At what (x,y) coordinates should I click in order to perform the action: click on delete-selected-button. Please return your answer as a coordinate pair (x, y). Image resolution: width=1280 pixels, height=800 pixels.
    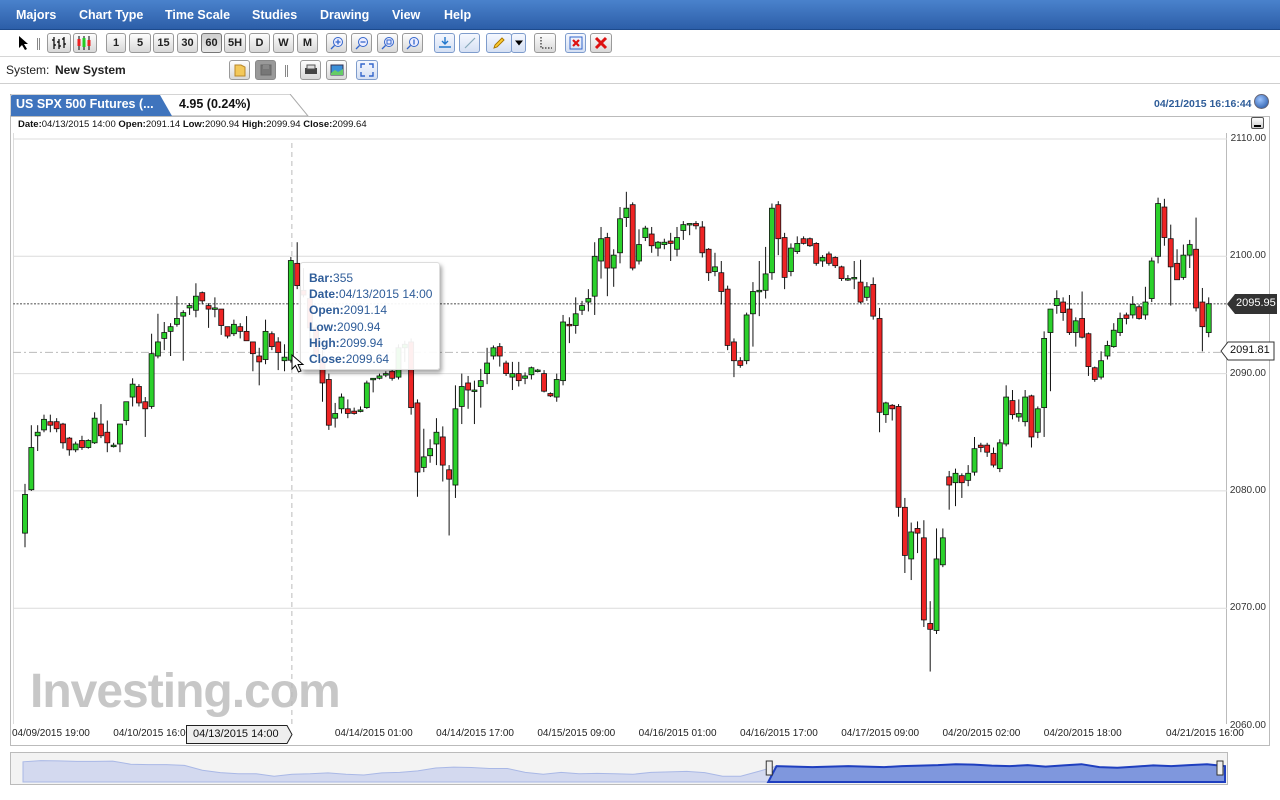
    Looking at the image, I should click on (575, 43).